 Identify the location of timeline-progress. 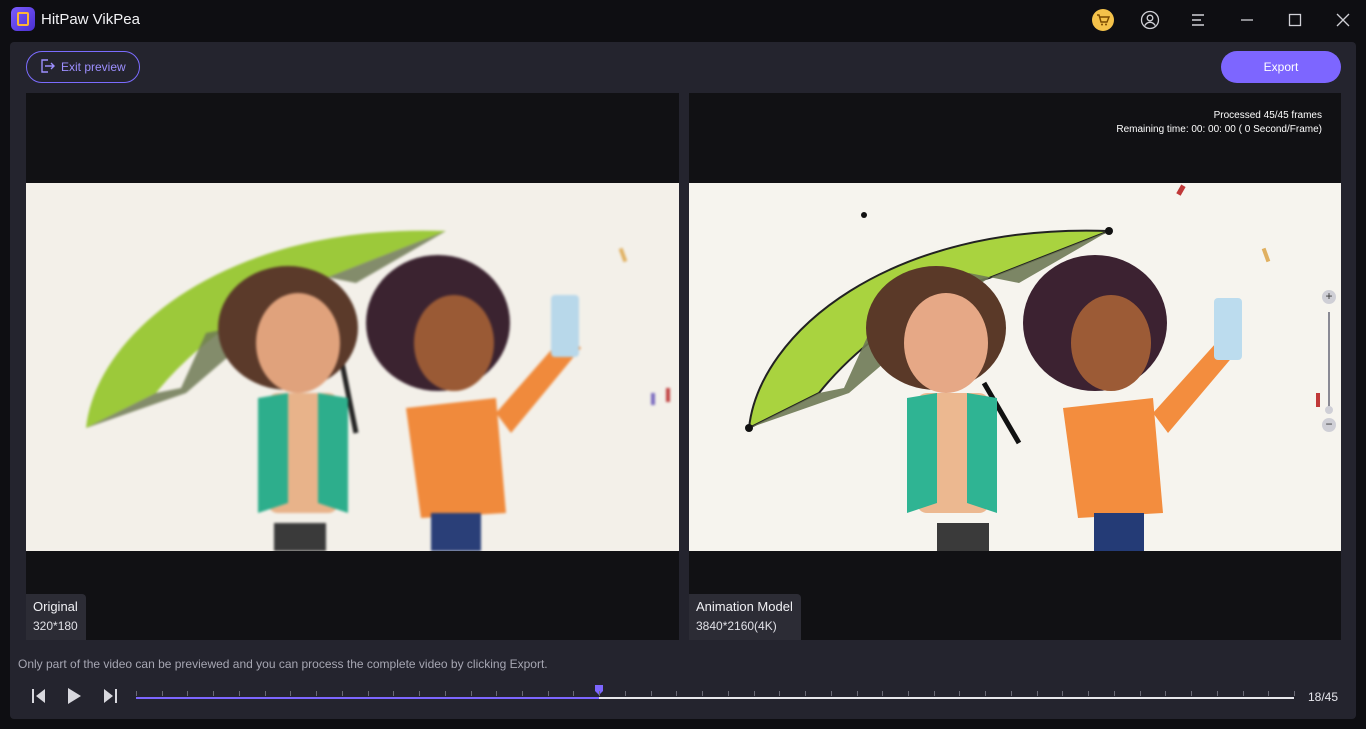
(367, 698).